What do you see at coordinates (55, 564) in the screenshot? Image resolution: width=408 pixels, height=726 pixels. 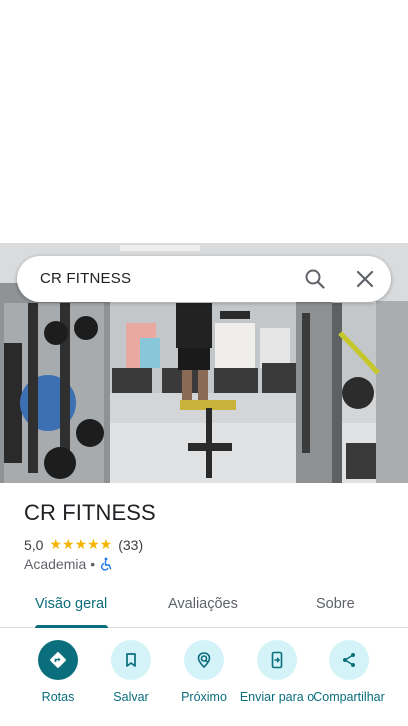 I see `place-category: Academia` at bounding box center [55, 564].